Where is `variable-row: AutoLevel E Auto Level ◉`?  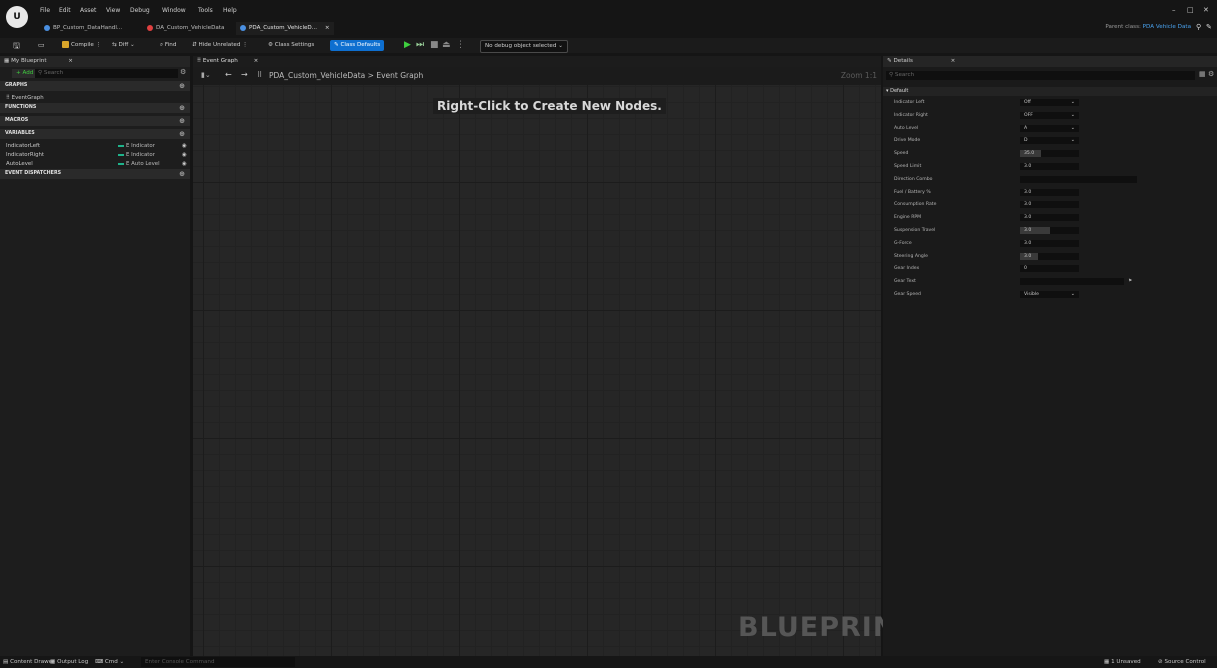 variable-row: AutoLevel E Auto Level ◉ is located at coordinates (95, 164).